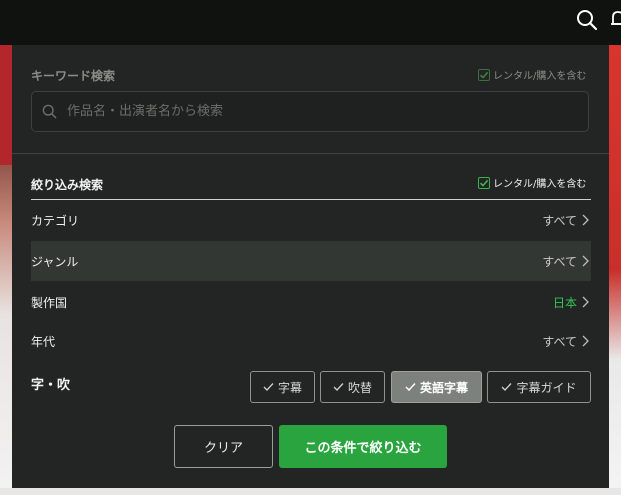 Image resolution: width=621 pixels, height=495 pixels. What do you see at coordinates (55, 220) in the screenshot?
I see `filter-row-label: カテゴリ` at bounding box center [55, 220].